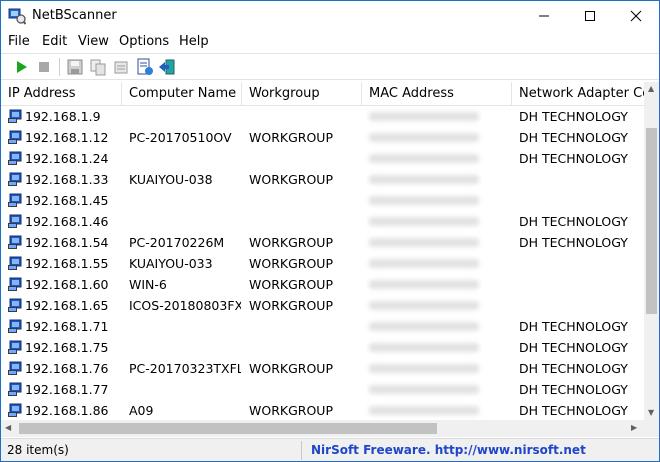  What do you see at coordinates (651, 428) in the screenshot?
I see `scrollbar-corner` at bounding box center [651, 428].